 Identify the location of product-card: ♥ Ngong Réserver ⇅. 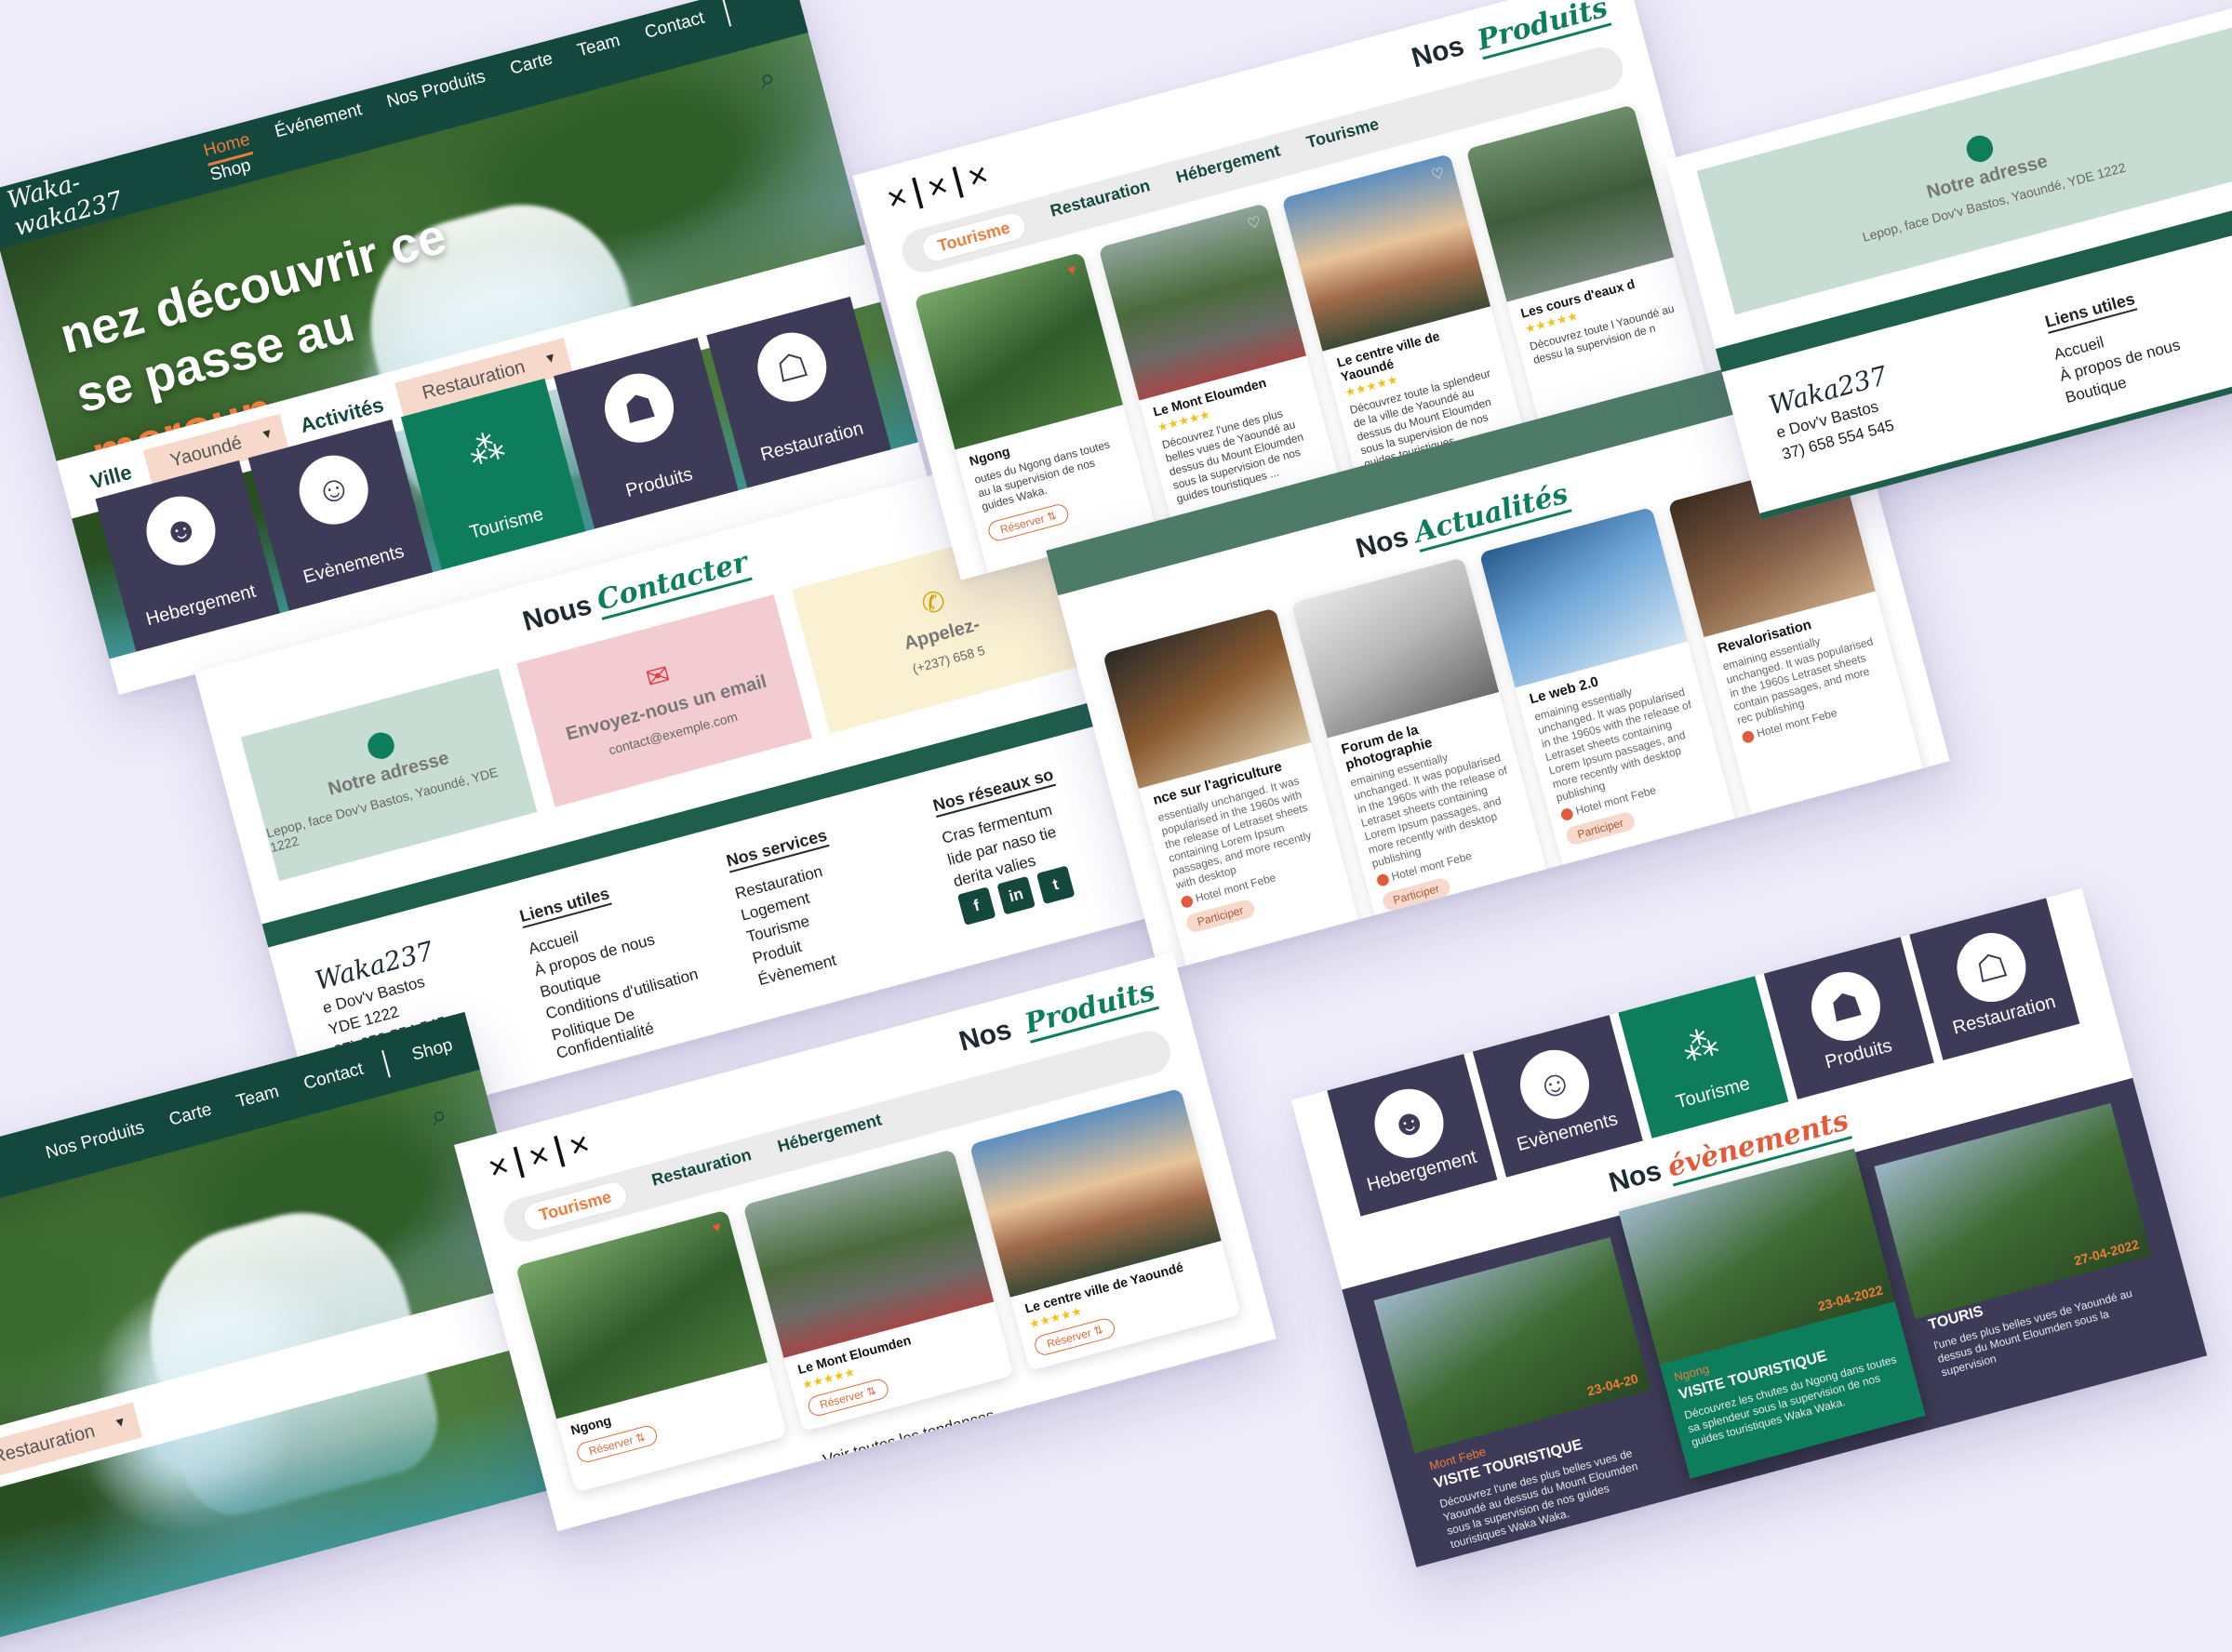
(651, 1351).